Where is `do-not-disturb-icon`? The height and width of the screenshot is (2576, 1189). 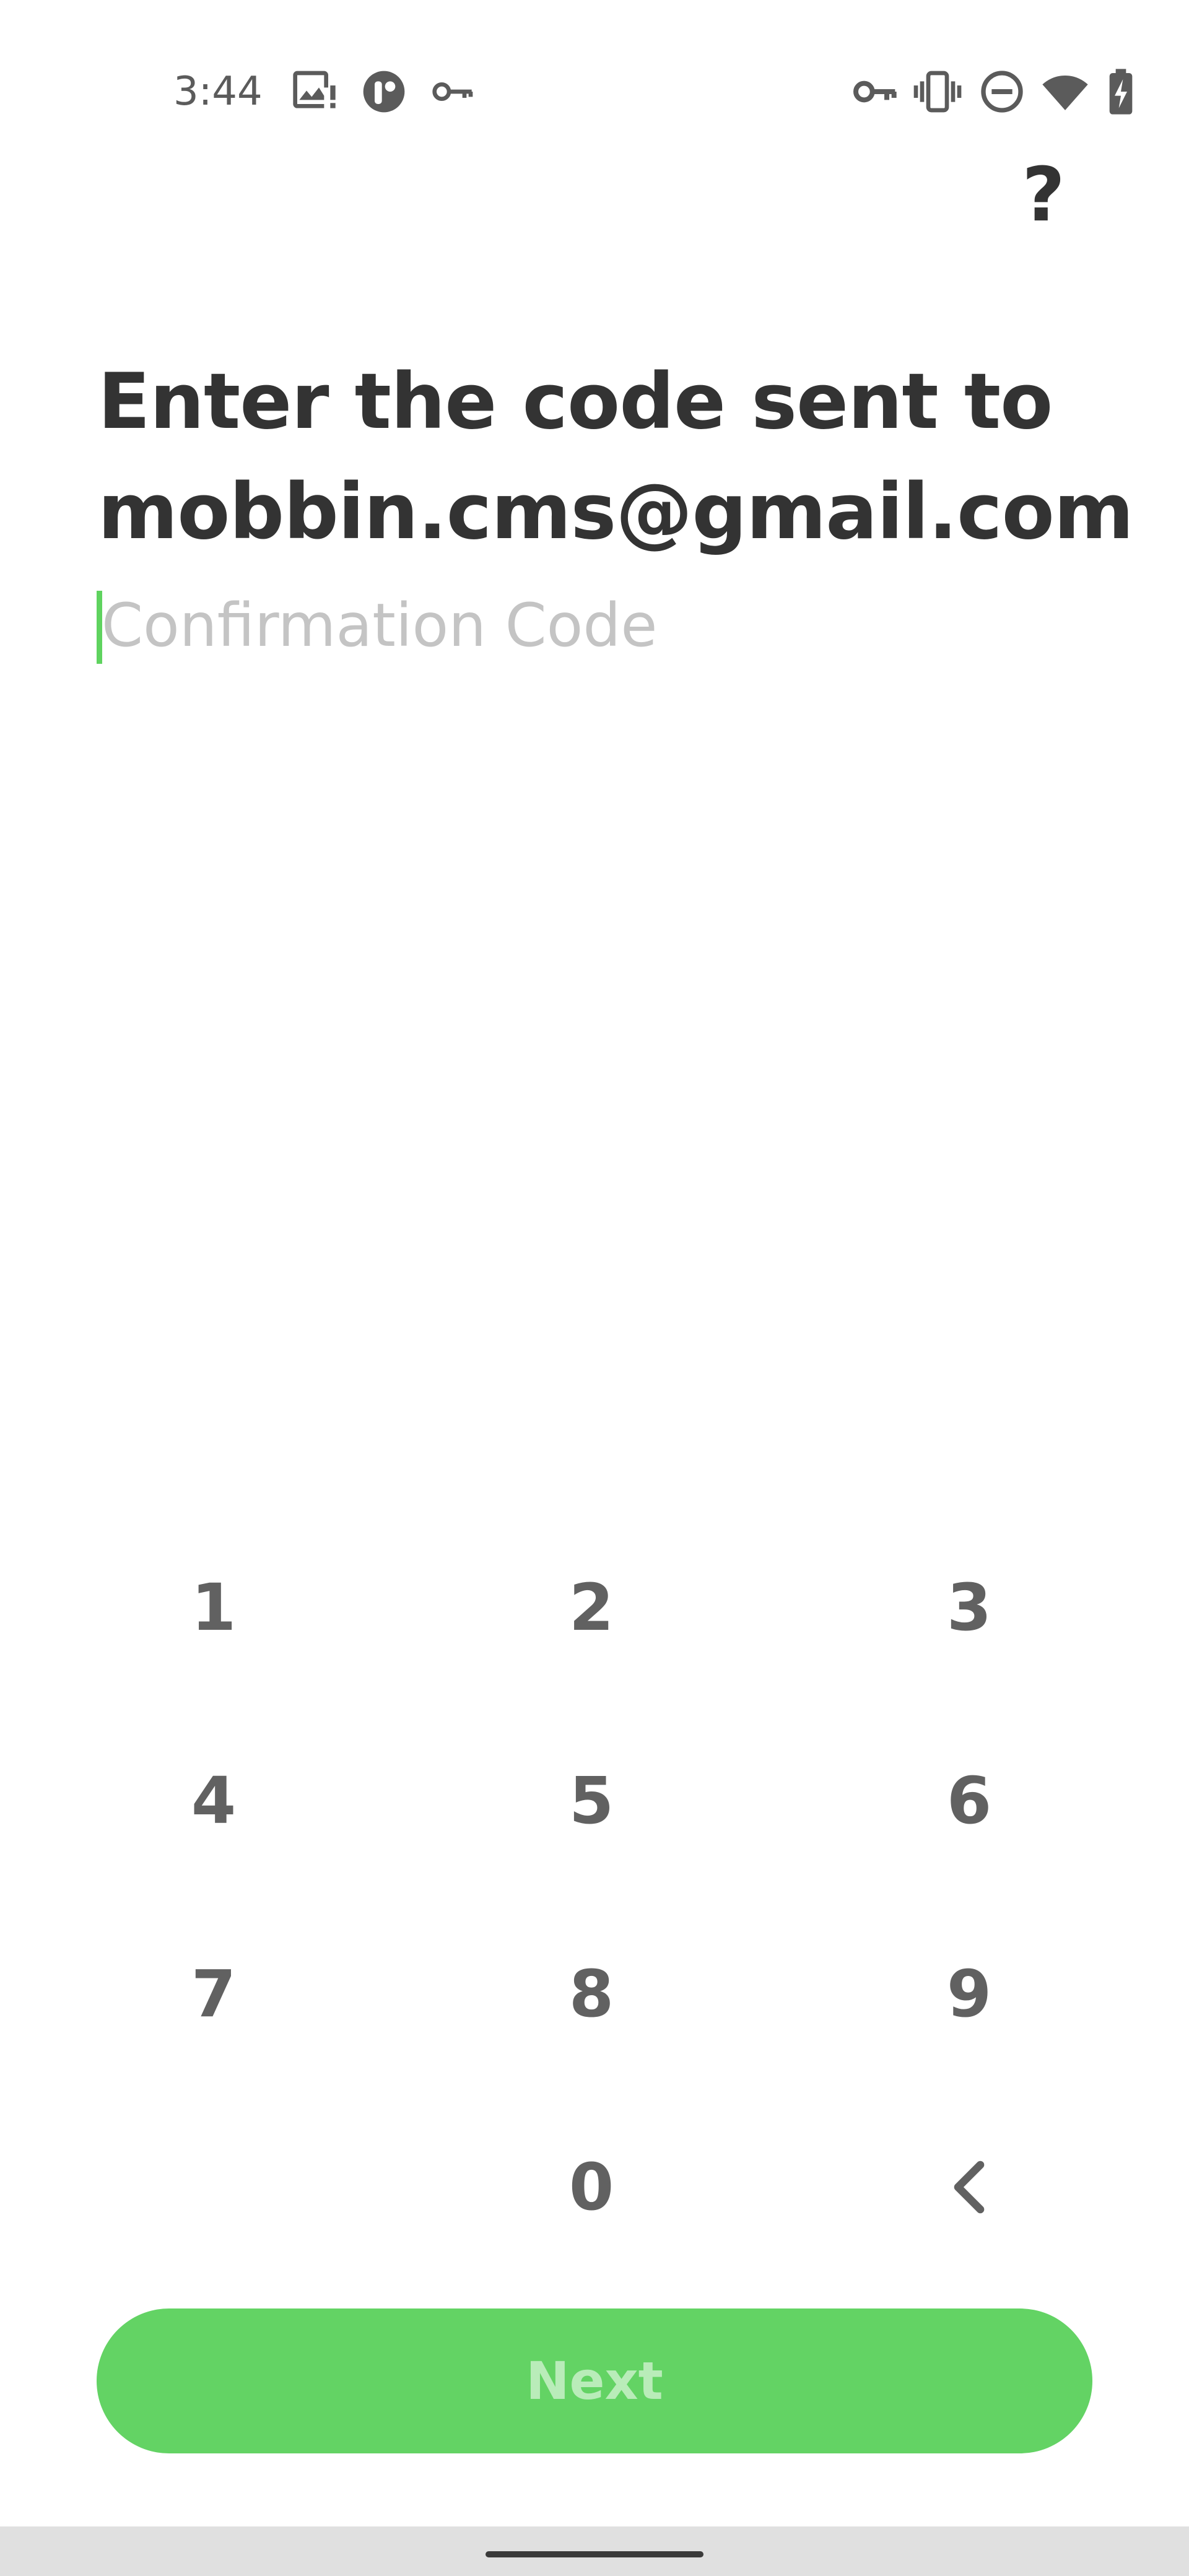 do-not-disturb-icon is located at coordinates (1002, 91).